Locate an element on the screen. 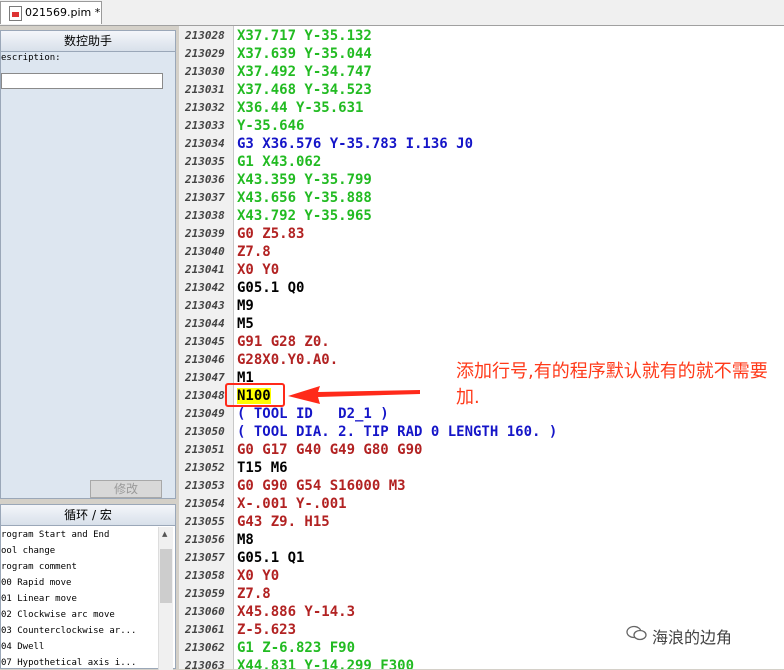  code-line: 213053 G0 G90 G54 S16000 M3 is located at coordinates (481, 486).